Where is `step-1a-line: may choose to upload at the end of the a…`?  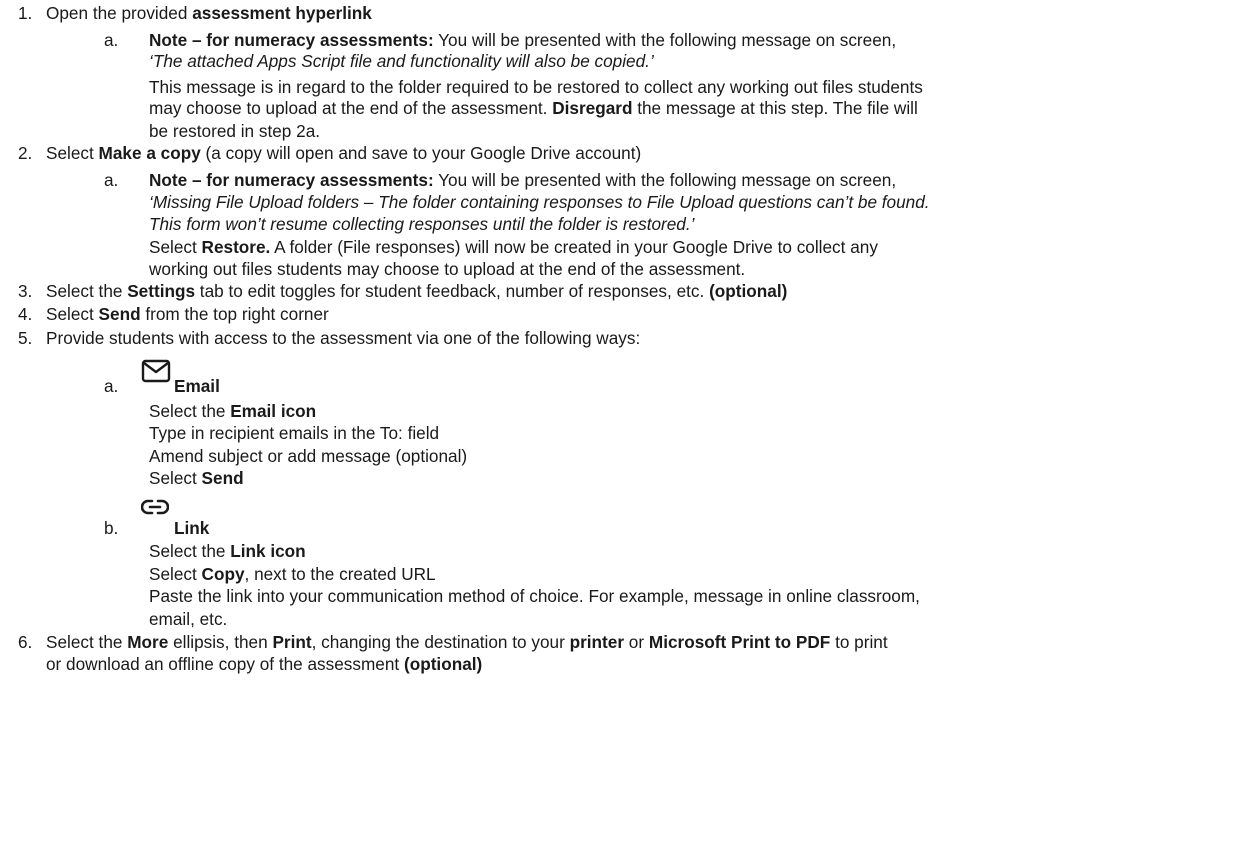 step-1a-line: may choose to upload at the end of the a… is located at coordinates (533, 108).